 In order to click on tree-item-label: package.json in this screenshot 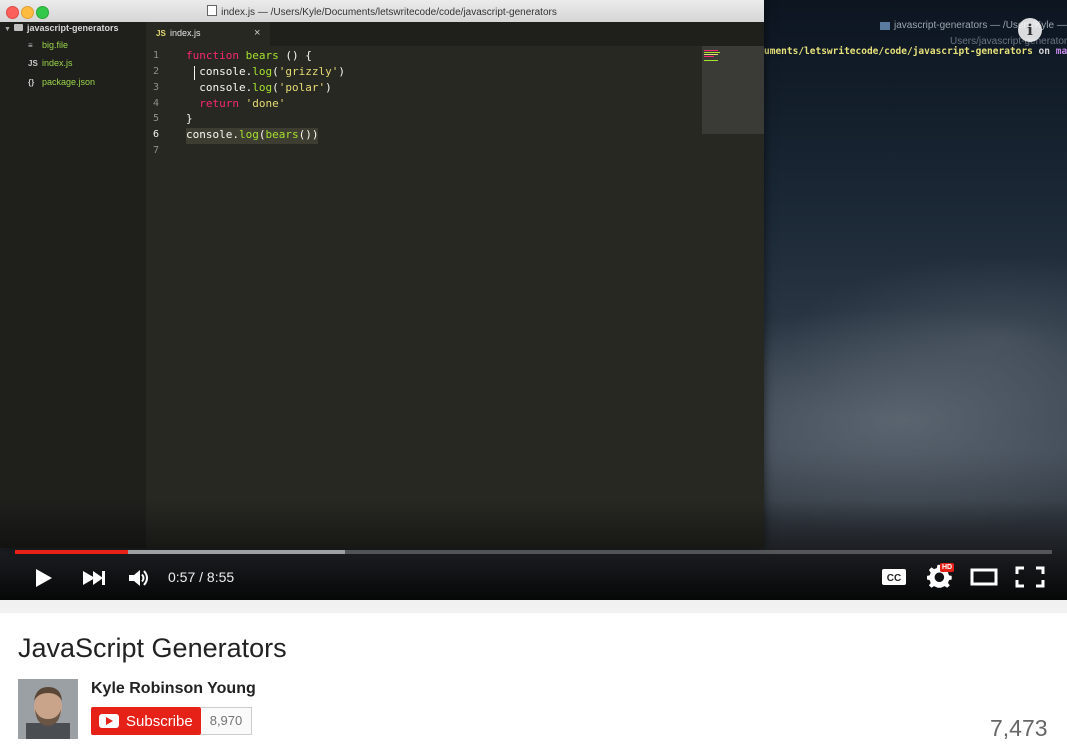, I will do `click(69, 82)`.